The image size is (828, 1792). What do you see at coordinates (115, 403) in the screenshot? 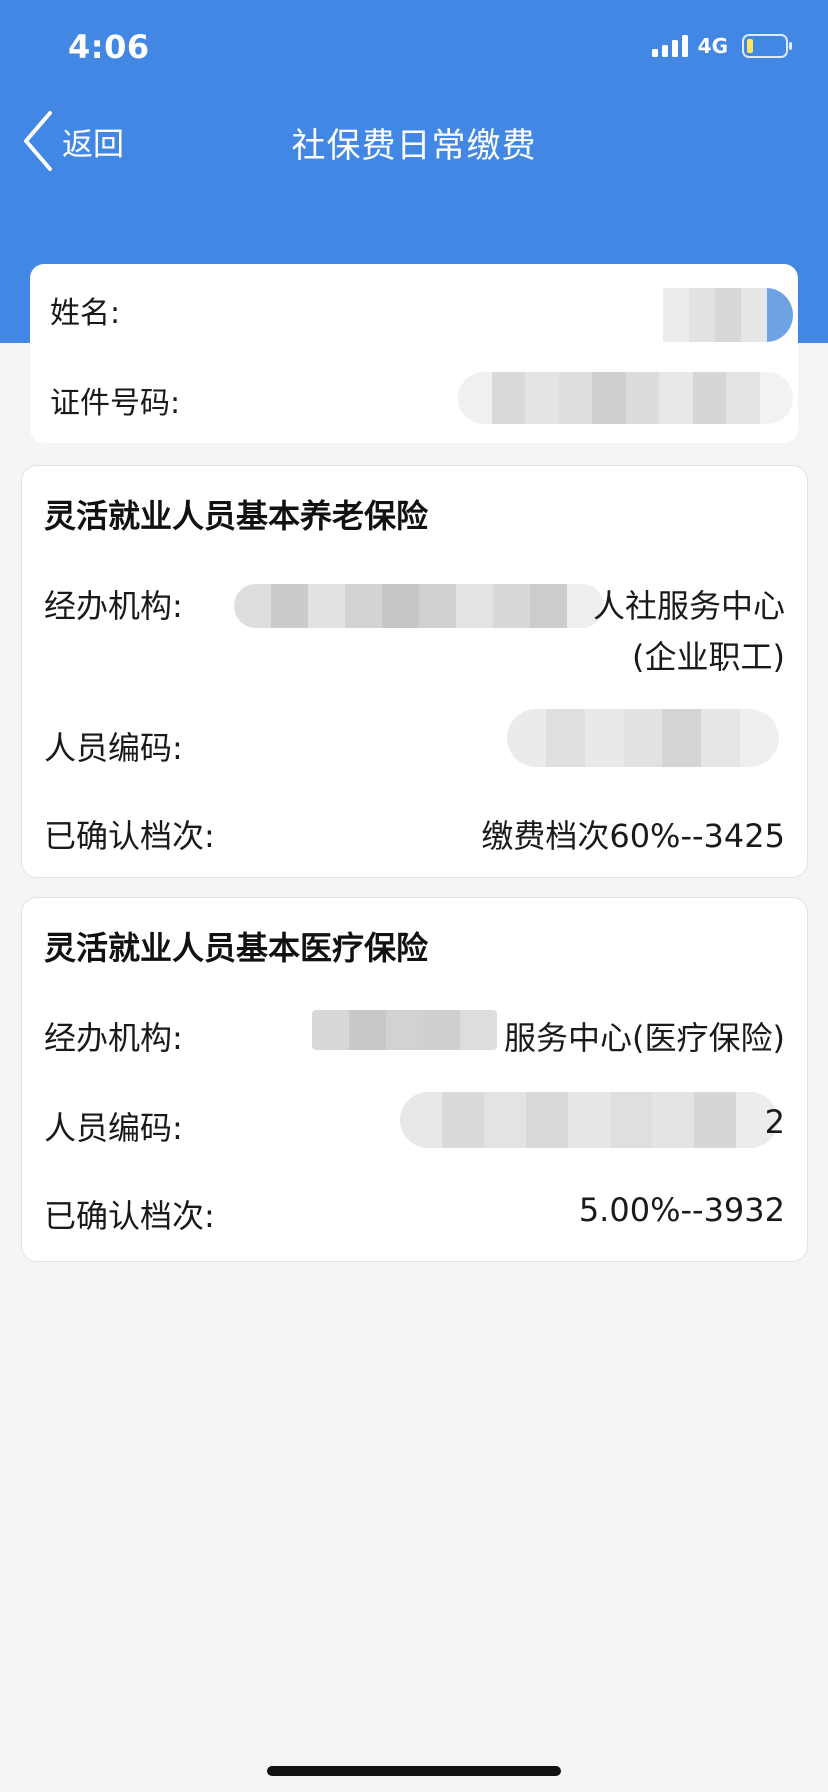
I see `id-number-label: 证件号码:` at bounding box center [115, 403].